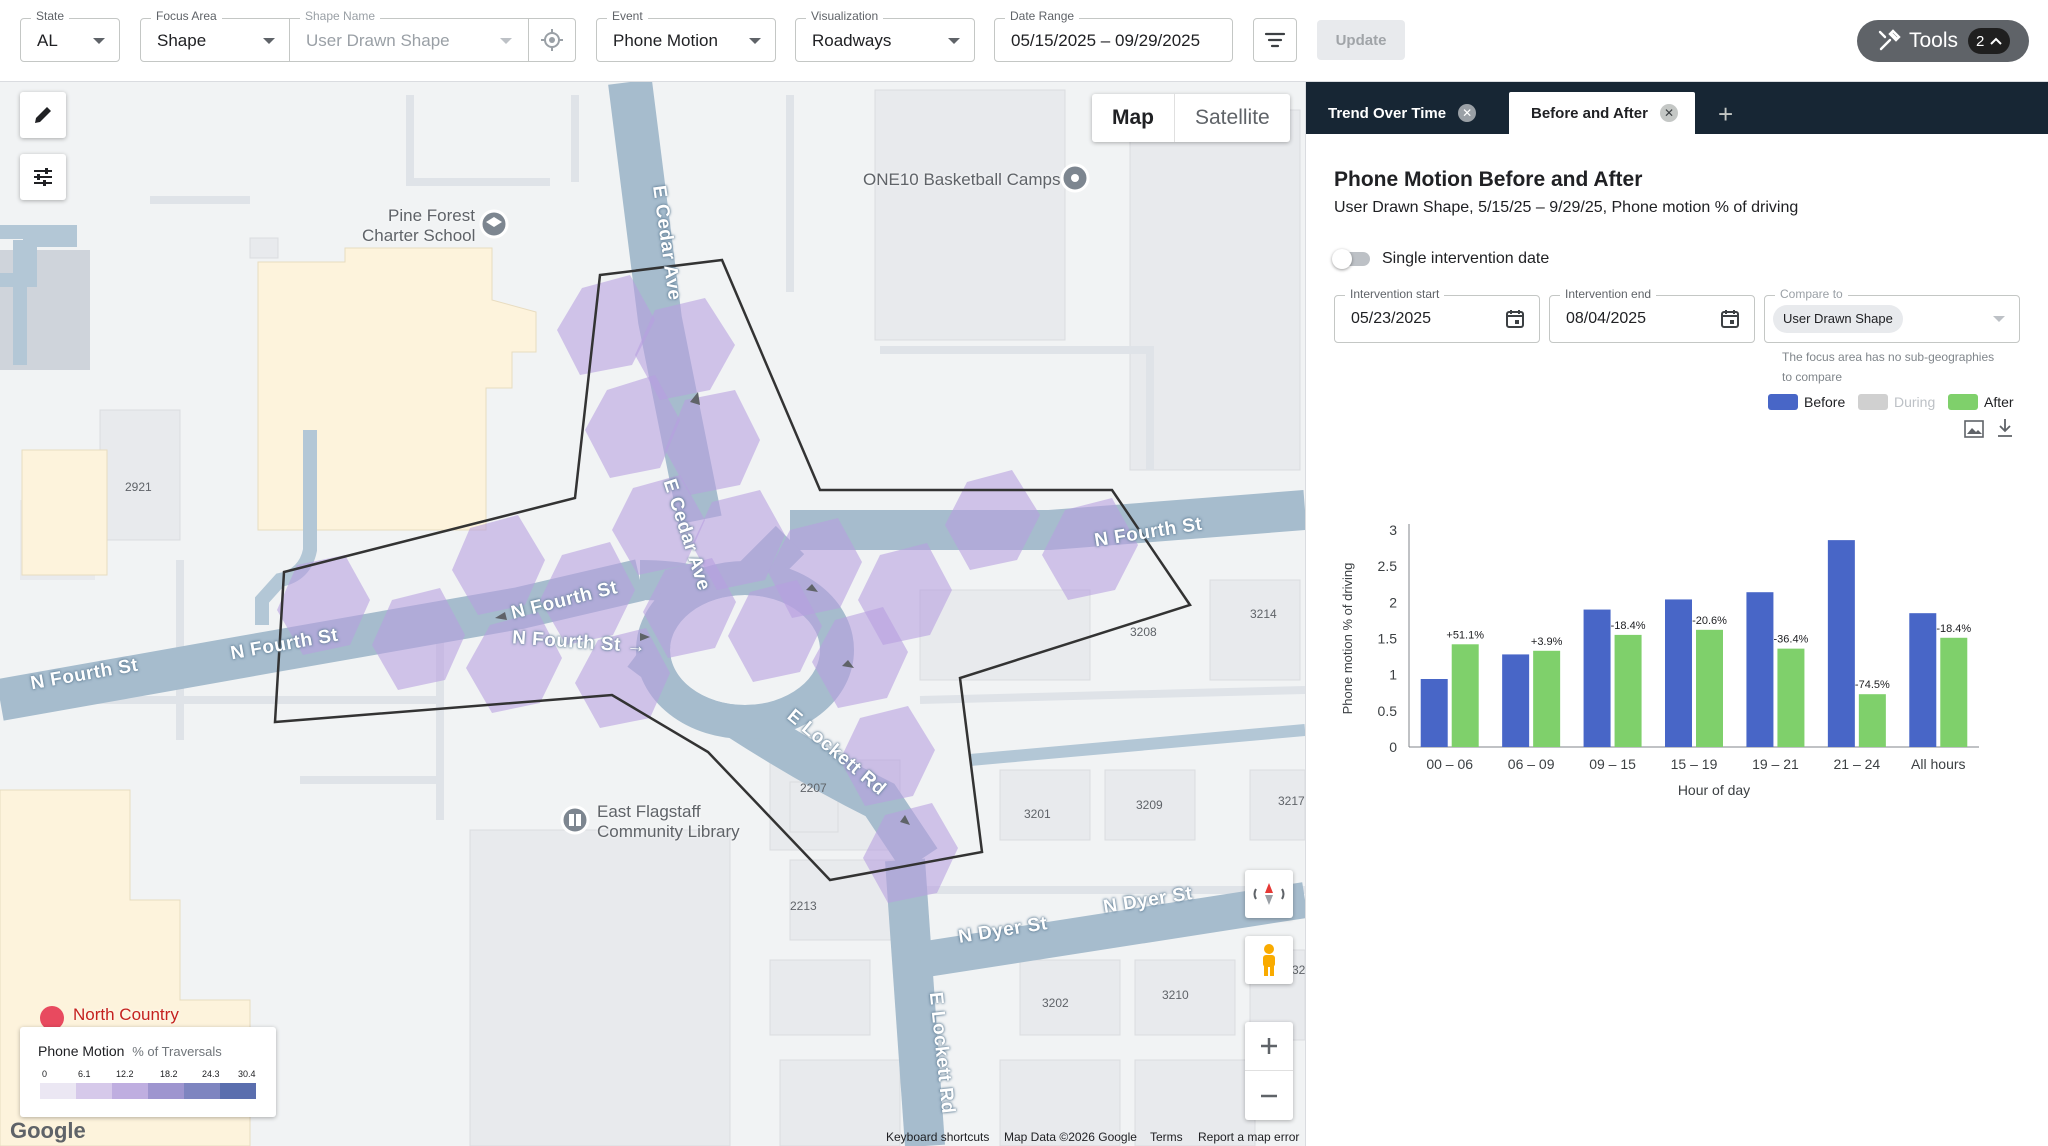 This screenshot has width=2048, height=1146. Describe the element at coordinates (1437, 315) in the screenshot. I see `intervention-start-field: Intervention start 05/23/2025` at that location.